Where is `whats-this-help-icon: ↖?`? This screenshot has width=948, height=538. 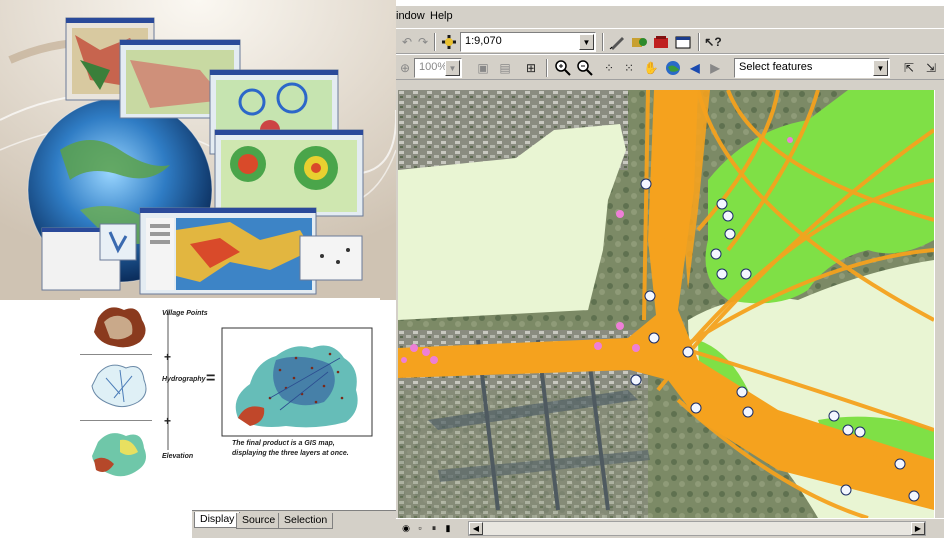
whats-this-help-icon: ↖? is located at coordinates (713, 42).